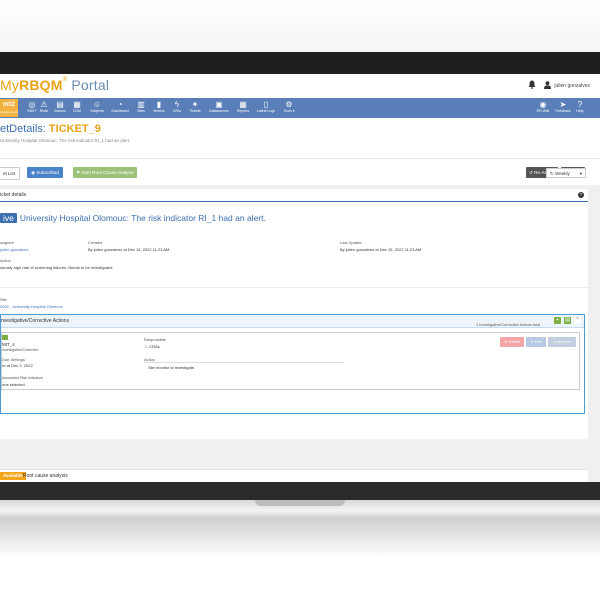  I want to click on page-title: etDetails: TICKET_9, so click(50, 129).